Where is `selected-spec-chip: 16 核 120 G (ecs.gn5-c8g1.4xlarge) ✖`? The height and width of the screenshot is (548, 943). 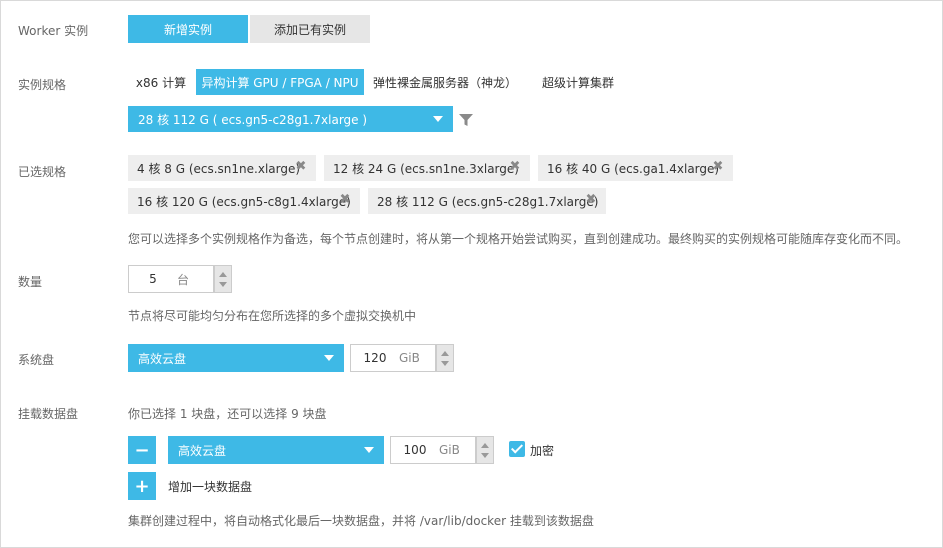 selected-spec-chip: 16 核 120 G (ecs.gn5-c8g1.4xlarge) ✖ is located at coordinates (244, 201).